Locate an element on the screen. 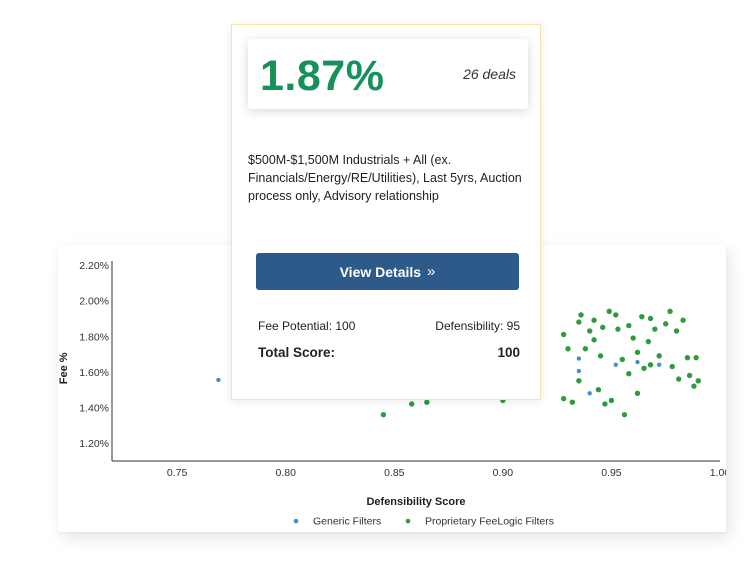  x-tick-label: 0.75 is located at coordinates (177, 473).